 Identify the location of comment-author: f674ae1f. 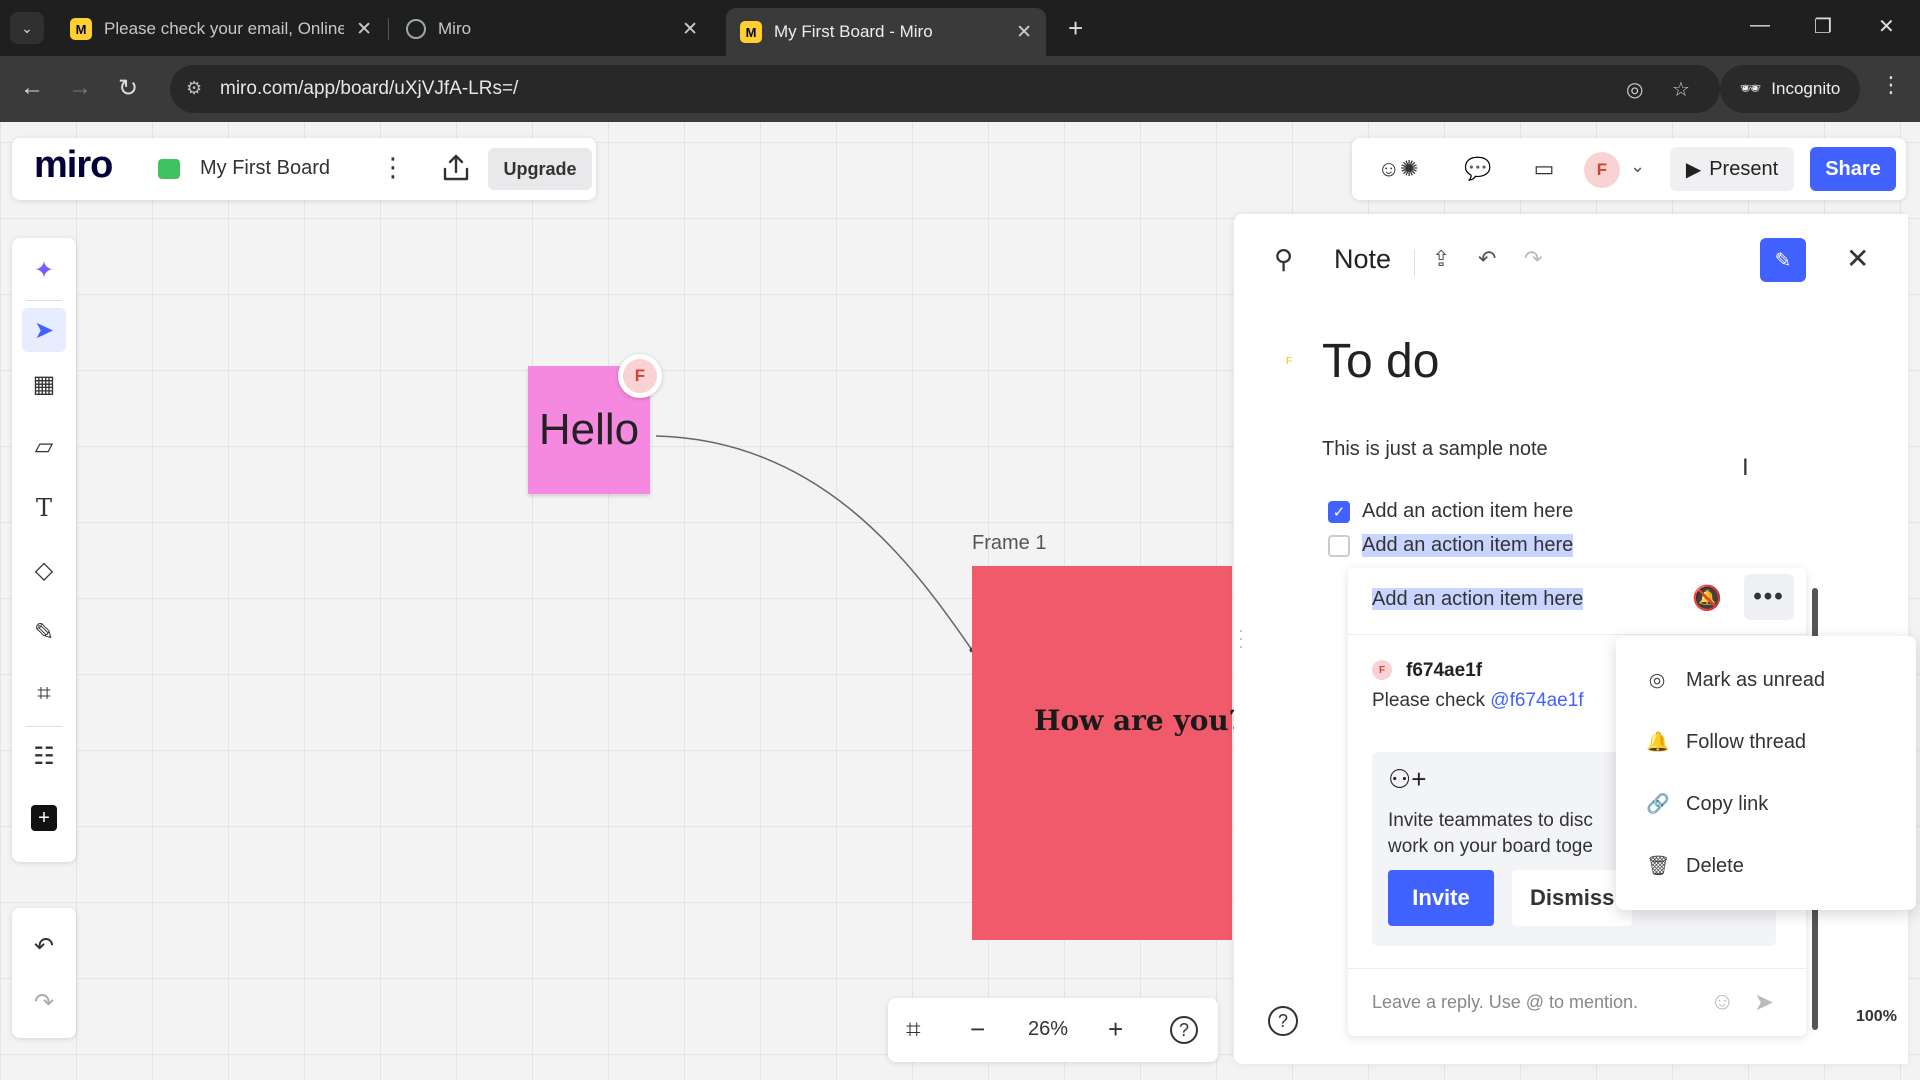
(1444, 670).